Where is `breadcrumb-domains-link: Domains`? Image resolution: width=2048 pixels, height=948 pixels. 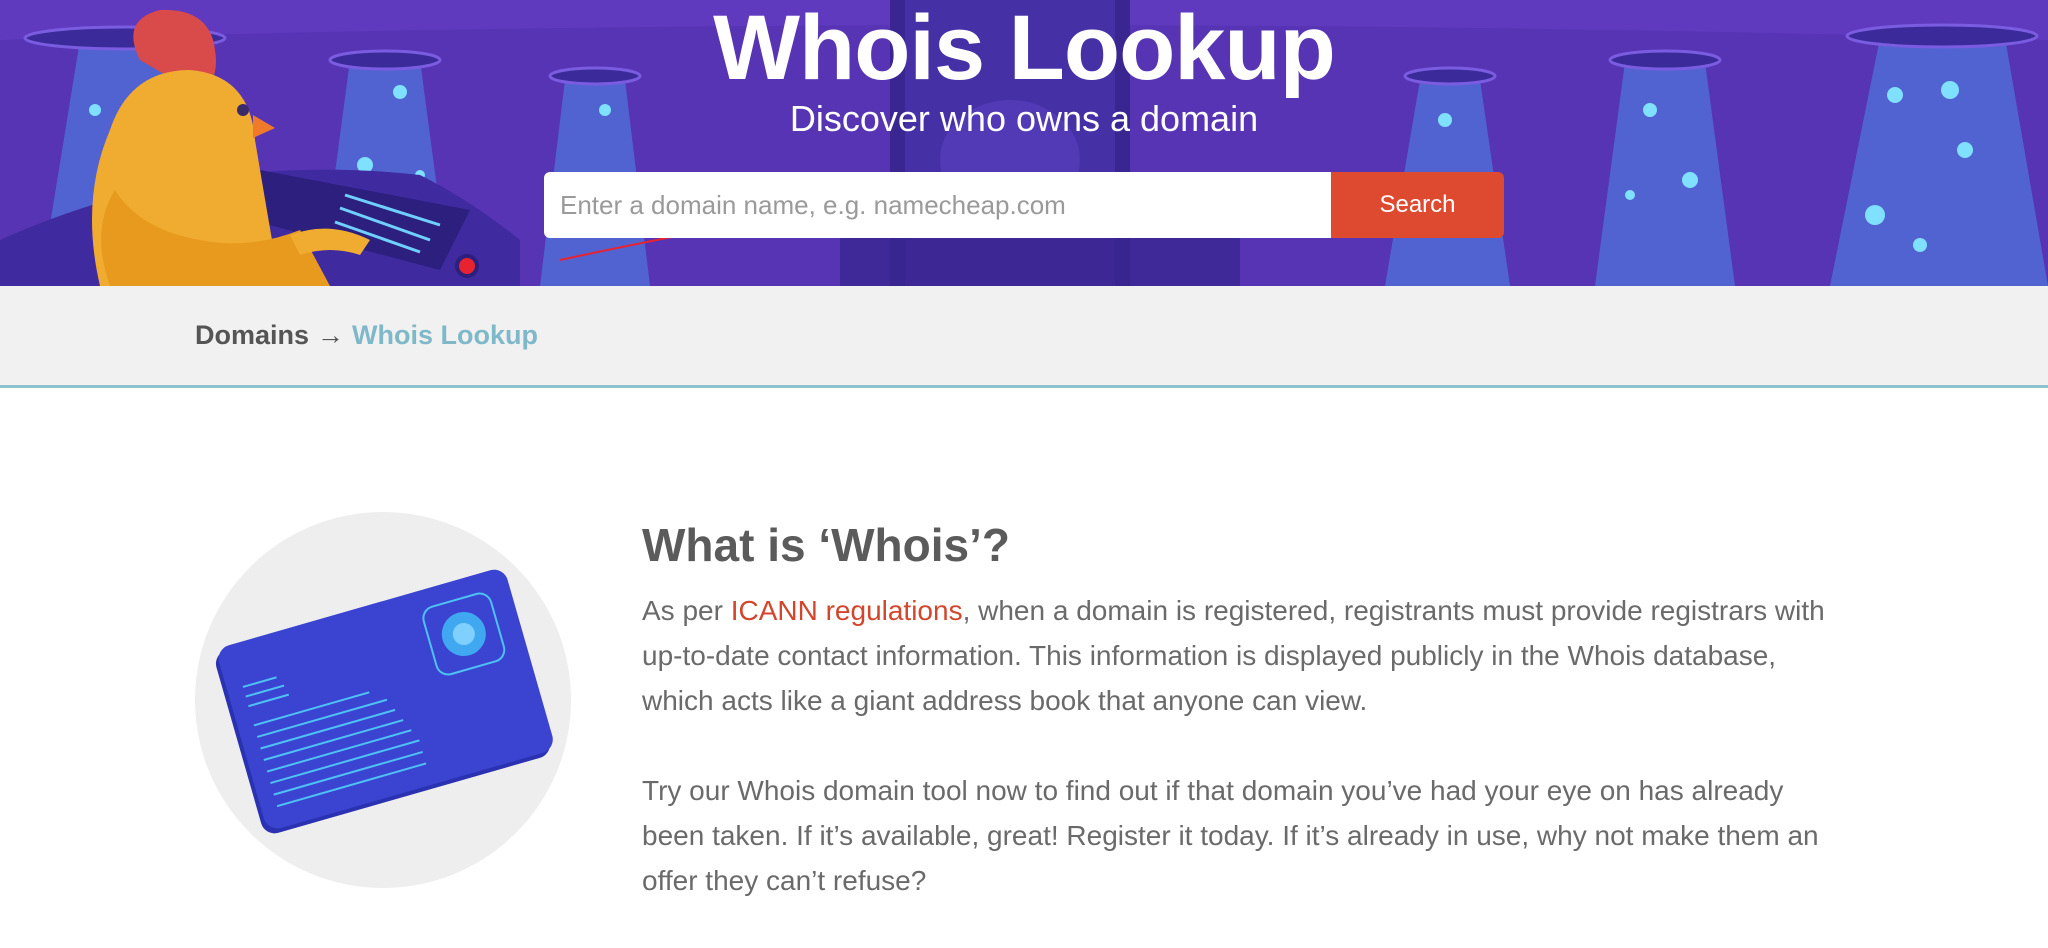 breadcrumb-domains-link: Domains is located at coordinates (252, 335).